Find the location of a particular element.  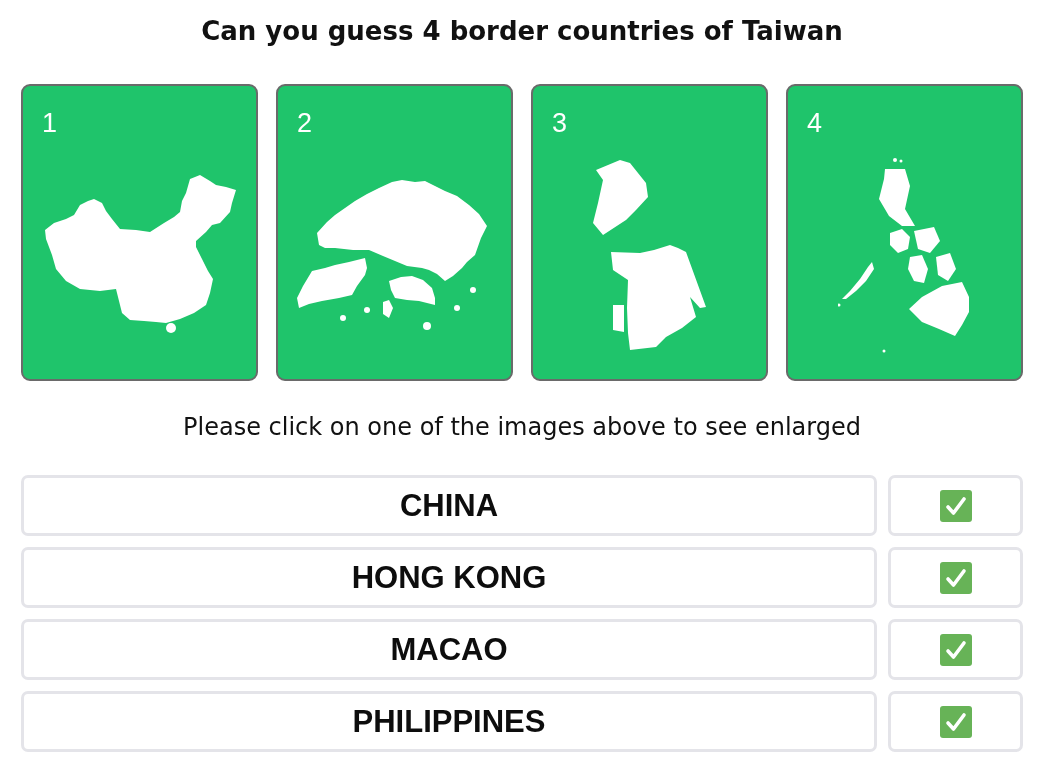

answer-field: MACAO is located at coordinates (449, 649).